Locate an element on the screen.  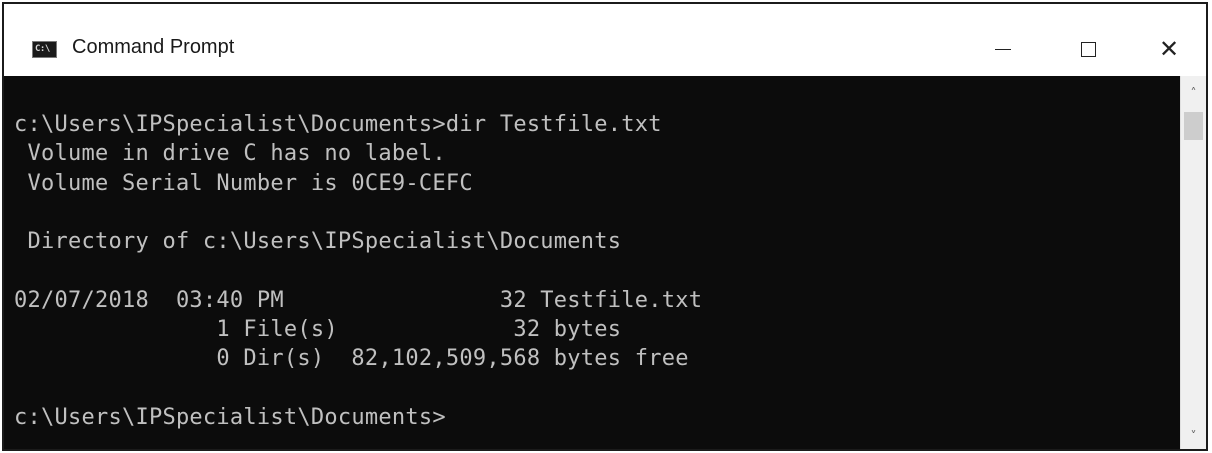
scrollbar-thumb is located at coordinates (1193, 126).